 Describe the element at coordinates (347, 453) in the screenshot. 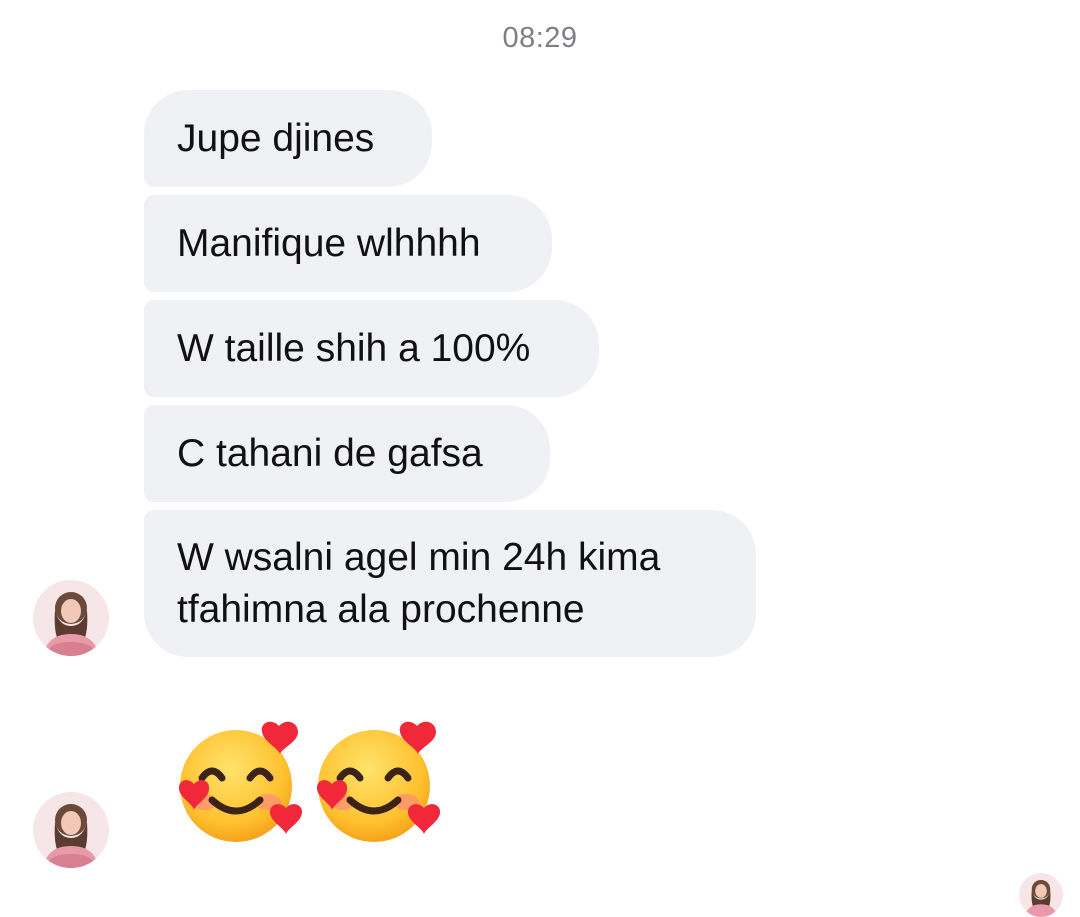

I see `message-bubble: C tahani de gafsa` at that location.